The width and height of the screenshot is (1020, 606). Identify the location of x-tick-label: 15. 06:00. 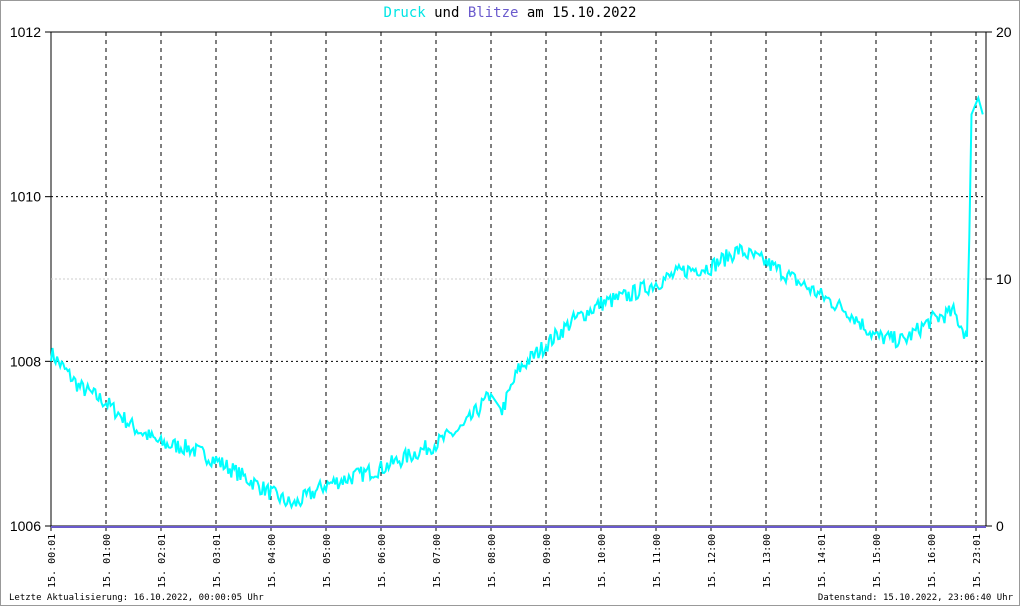
(382, 561).